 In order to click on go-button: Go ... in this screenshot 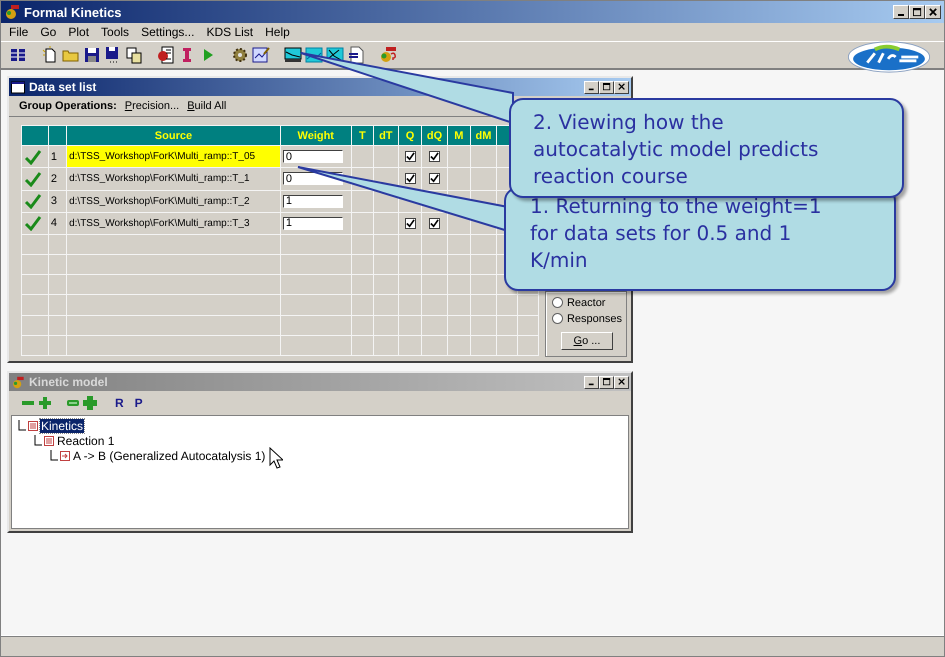, I will do `click(586, 341)`.